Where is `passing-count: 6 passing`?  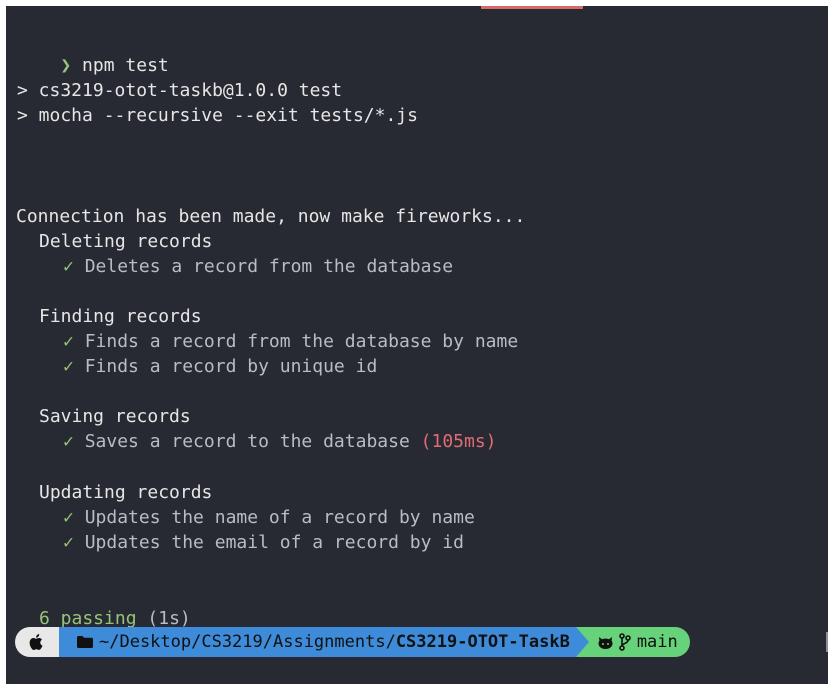 passing-count: 6 passing is located at coordinates (88, 618).